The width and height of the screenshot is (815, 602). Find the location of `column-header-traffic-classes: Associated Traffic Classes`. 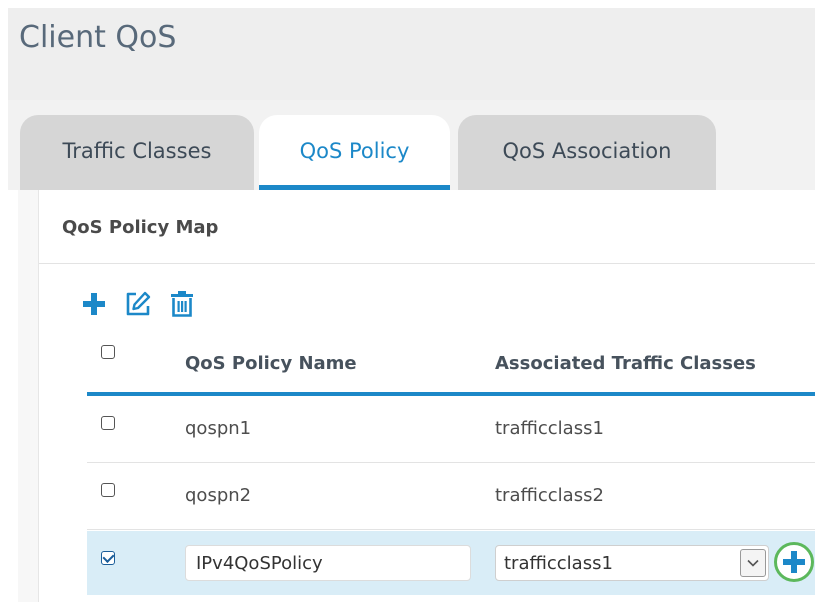

column-header-traffic-classes: Associated Traffic Classes is located at coordinates (625, 363).